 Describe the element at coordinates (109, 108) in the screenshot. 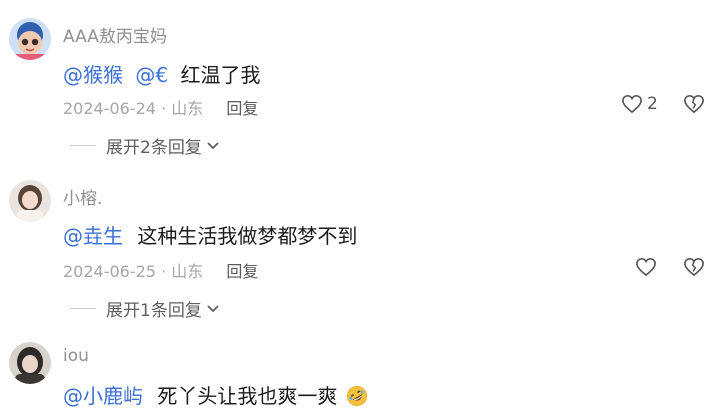

I see `comment-date: 2024-06-24` at that location.